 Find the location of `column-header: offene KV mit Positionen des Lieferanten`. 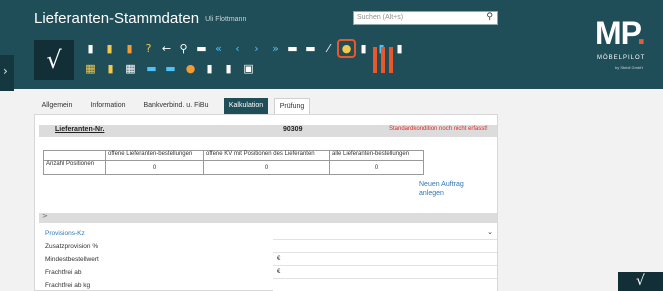

column-header: offene KV mit Positionen des Lieferanten is located at coordinates (266, 155).